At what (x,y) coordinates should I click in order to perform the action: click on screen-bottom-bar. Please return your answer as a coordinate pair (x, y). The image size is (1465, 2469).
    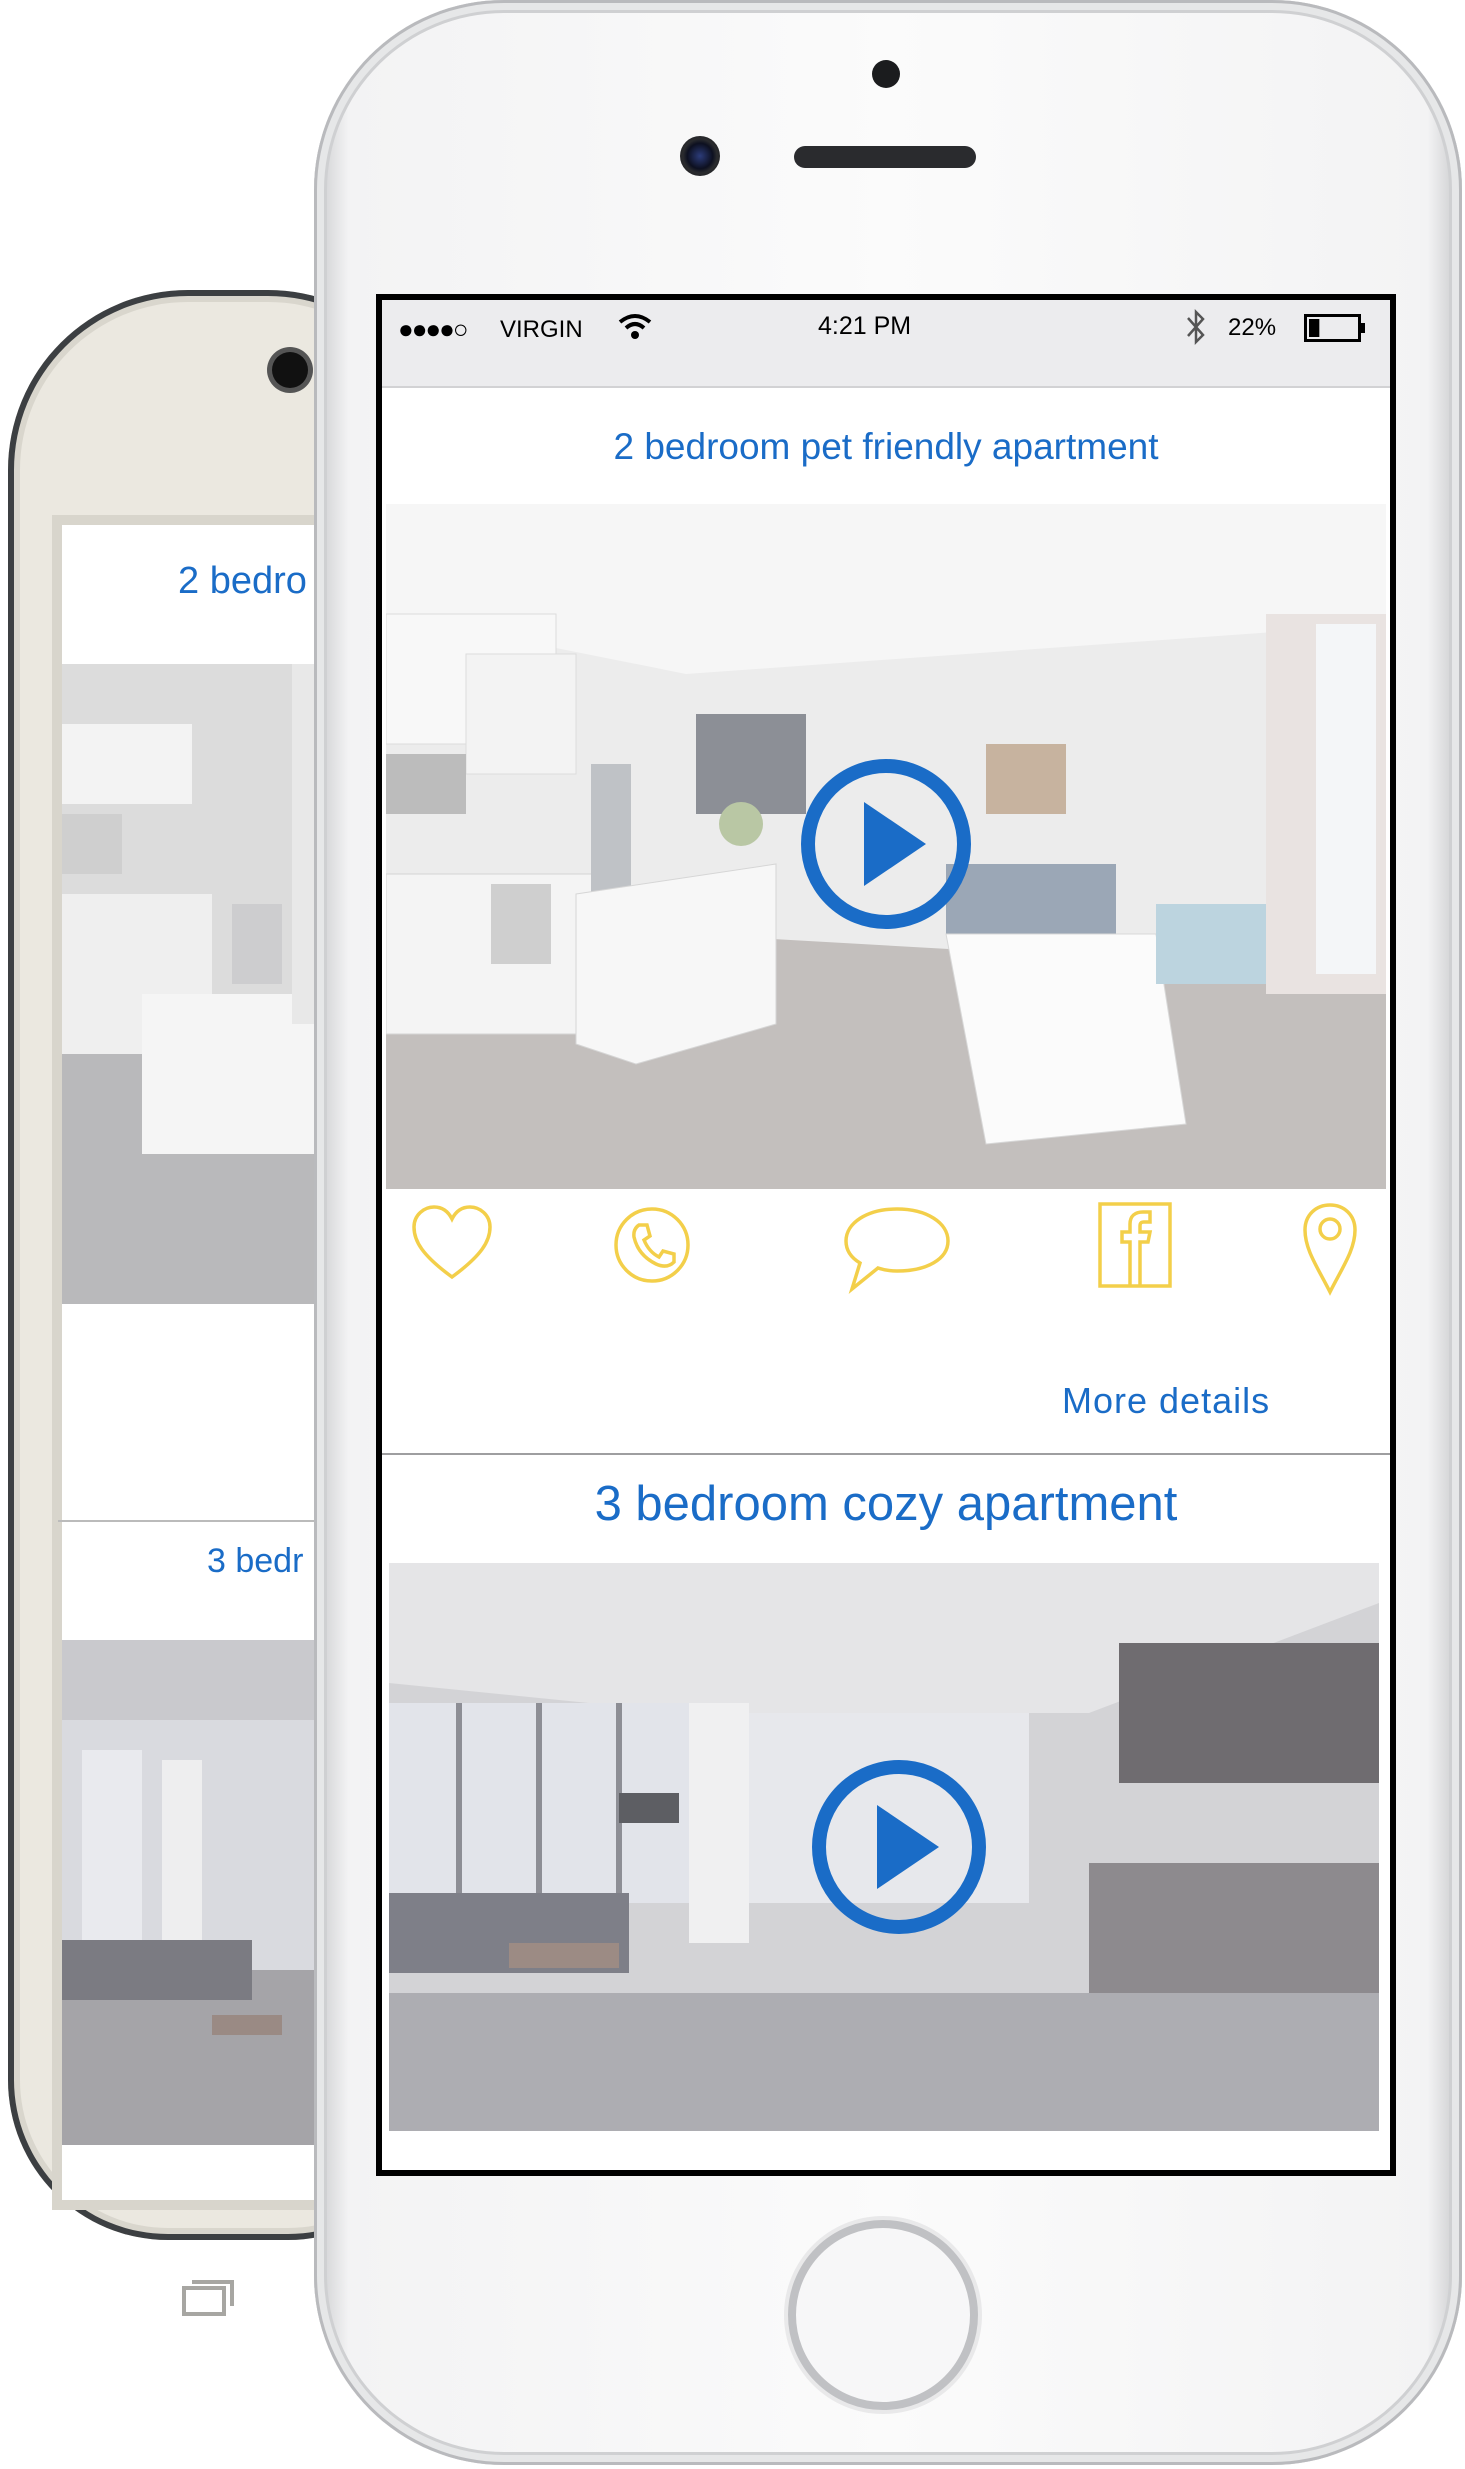
    Looking at the image, I should click on (886, 2164).